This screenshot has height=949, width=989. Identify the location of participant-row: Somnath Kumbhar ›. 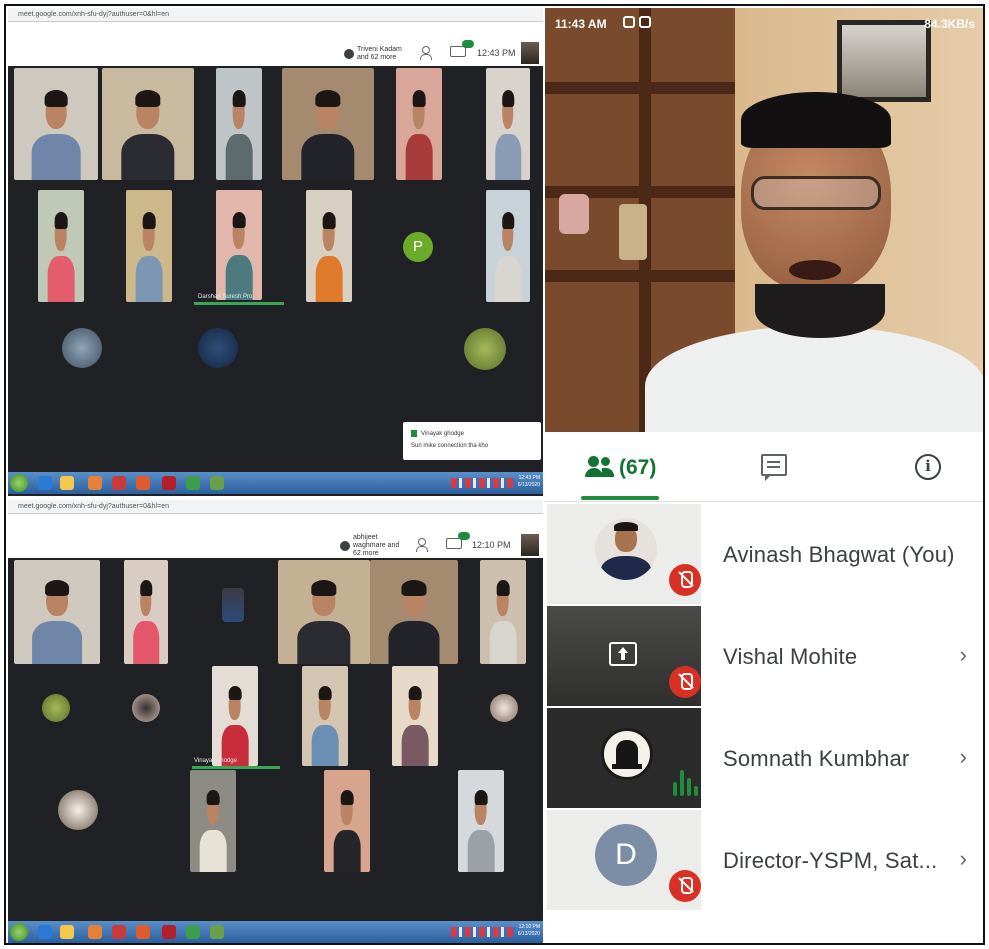
(764, 758).